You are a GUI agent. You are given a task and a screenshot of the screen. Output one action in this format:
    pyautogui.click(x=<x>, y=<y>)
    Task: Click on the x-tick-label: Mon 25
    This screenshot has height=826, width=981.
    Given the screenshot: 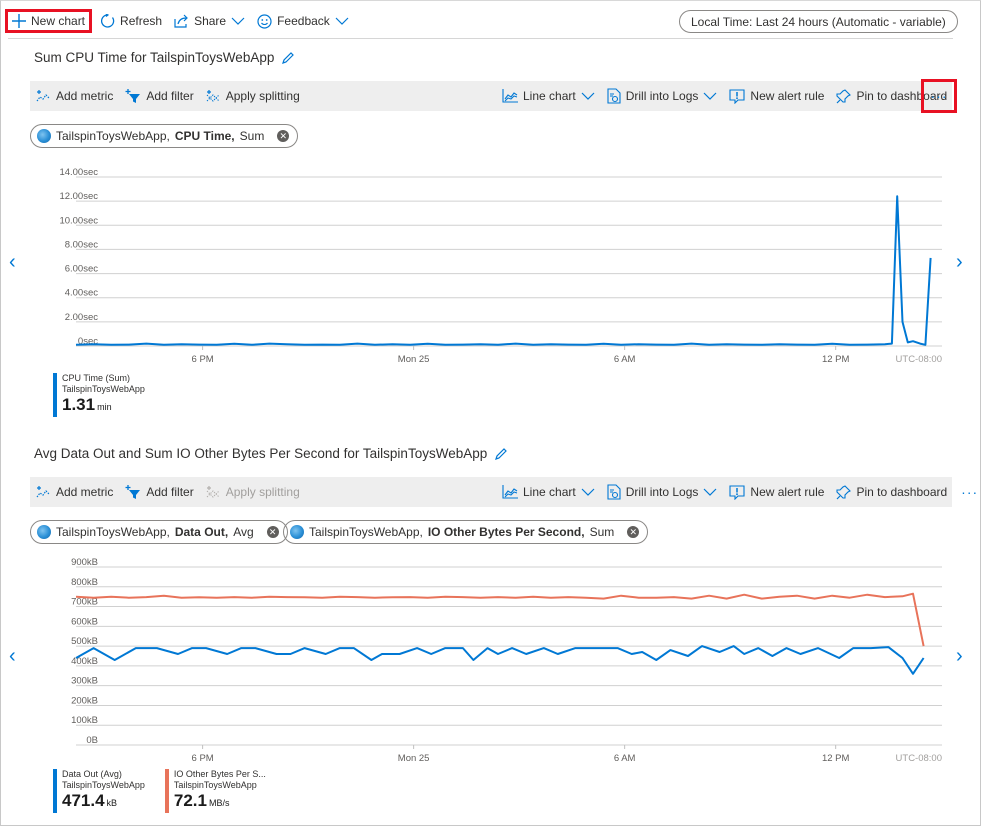 What is the action you would take?
    pyautogui.click(x=414, y=758)
    